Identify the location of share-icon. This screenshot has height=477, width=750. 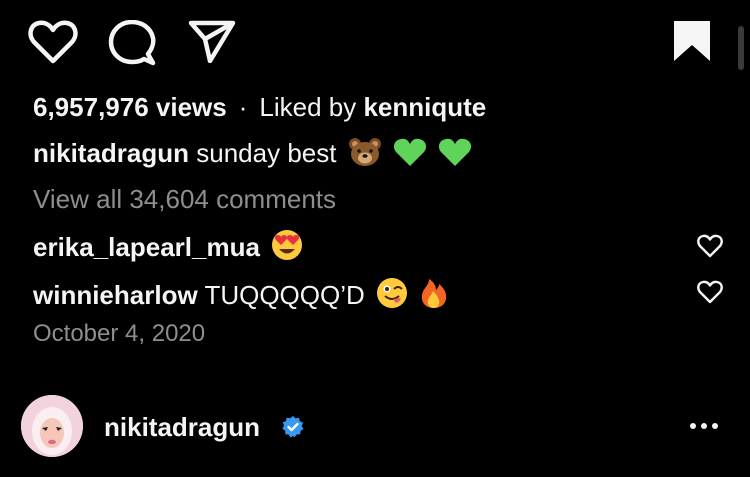
(212, 41).